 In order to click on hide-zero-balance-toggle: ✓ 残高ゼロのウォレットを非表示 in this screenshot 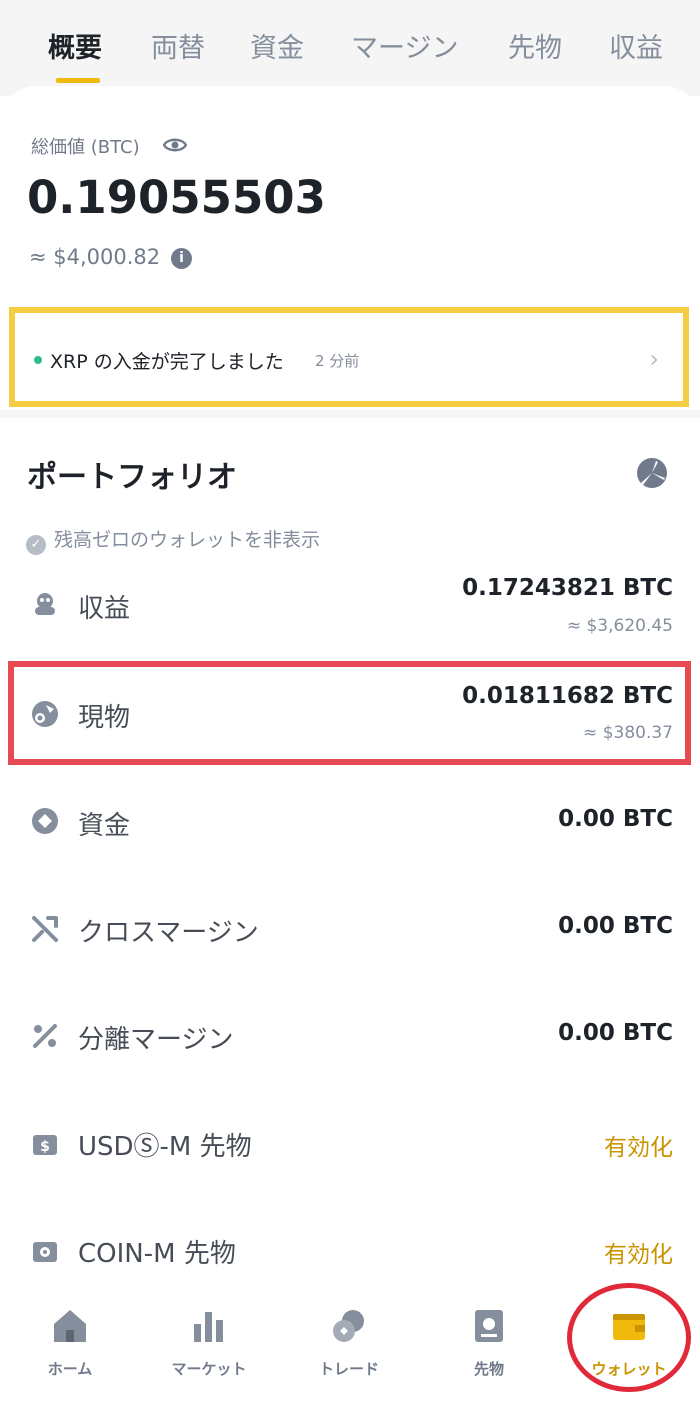, I will do `click(173, 540)`.